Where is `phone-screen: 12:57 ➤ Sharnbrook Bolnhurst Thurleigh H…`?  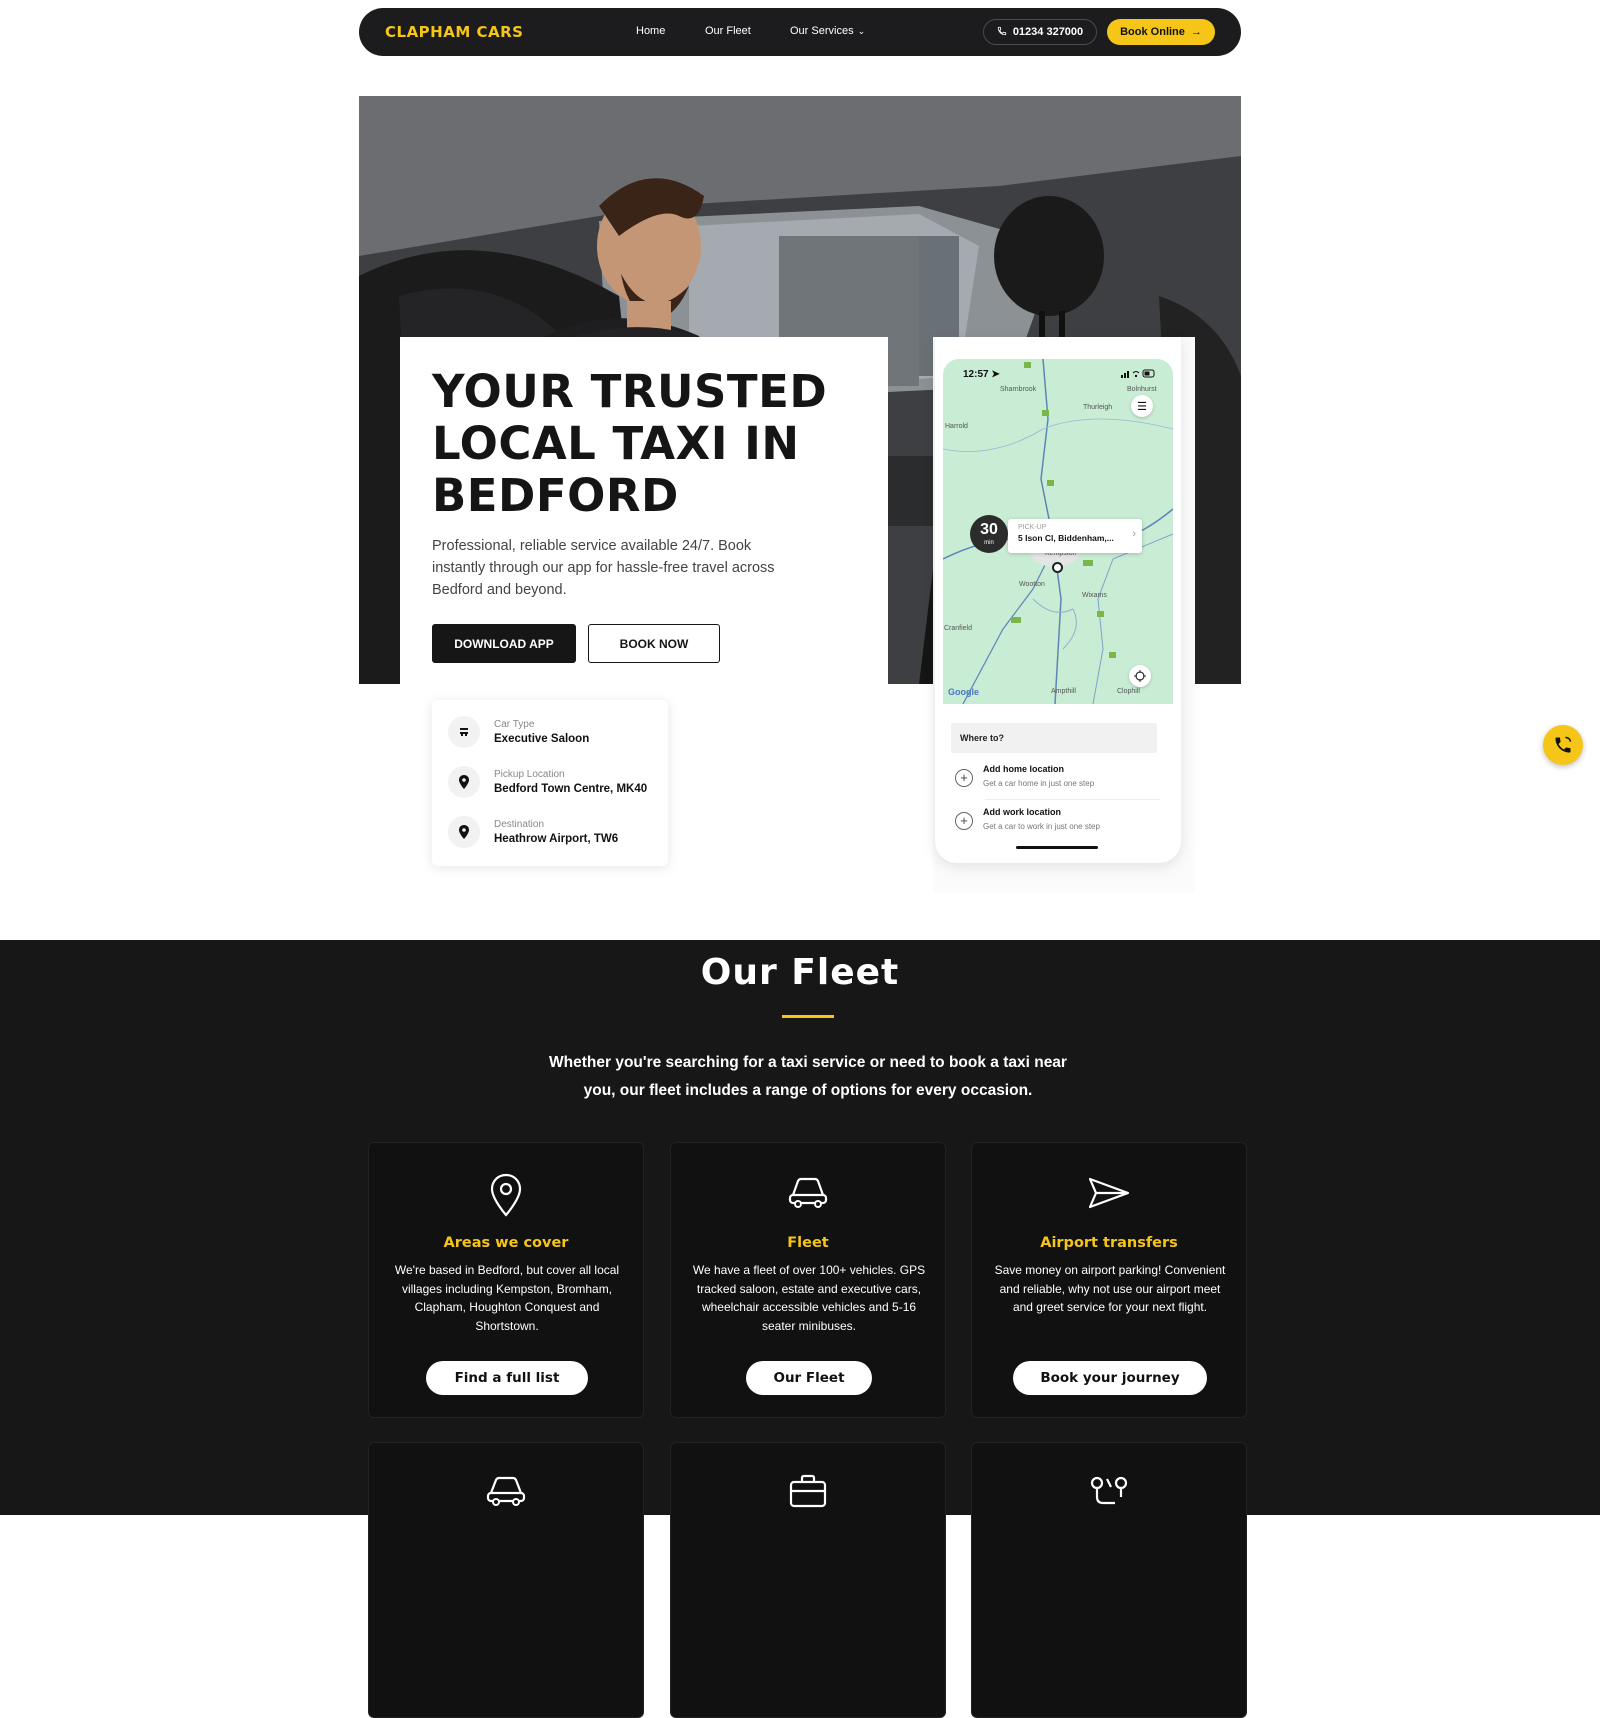
phone-screen: 12:57 ➤ Sharnbrook Bolnhurst Thurleigh H… is located at coordinates (1058, 600).